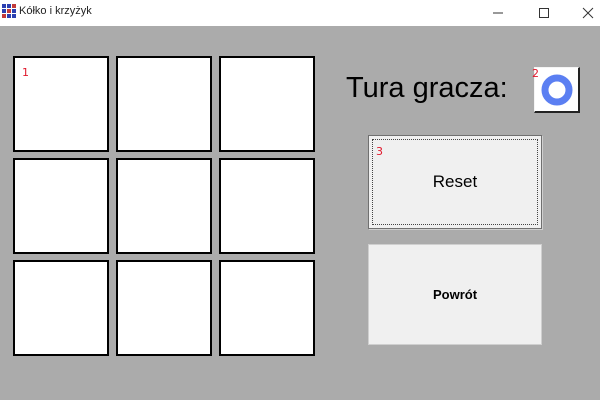  Describe the element at coordinates (535, 73) in the screenshot. I see `turn-marker-number: 2` at that location.